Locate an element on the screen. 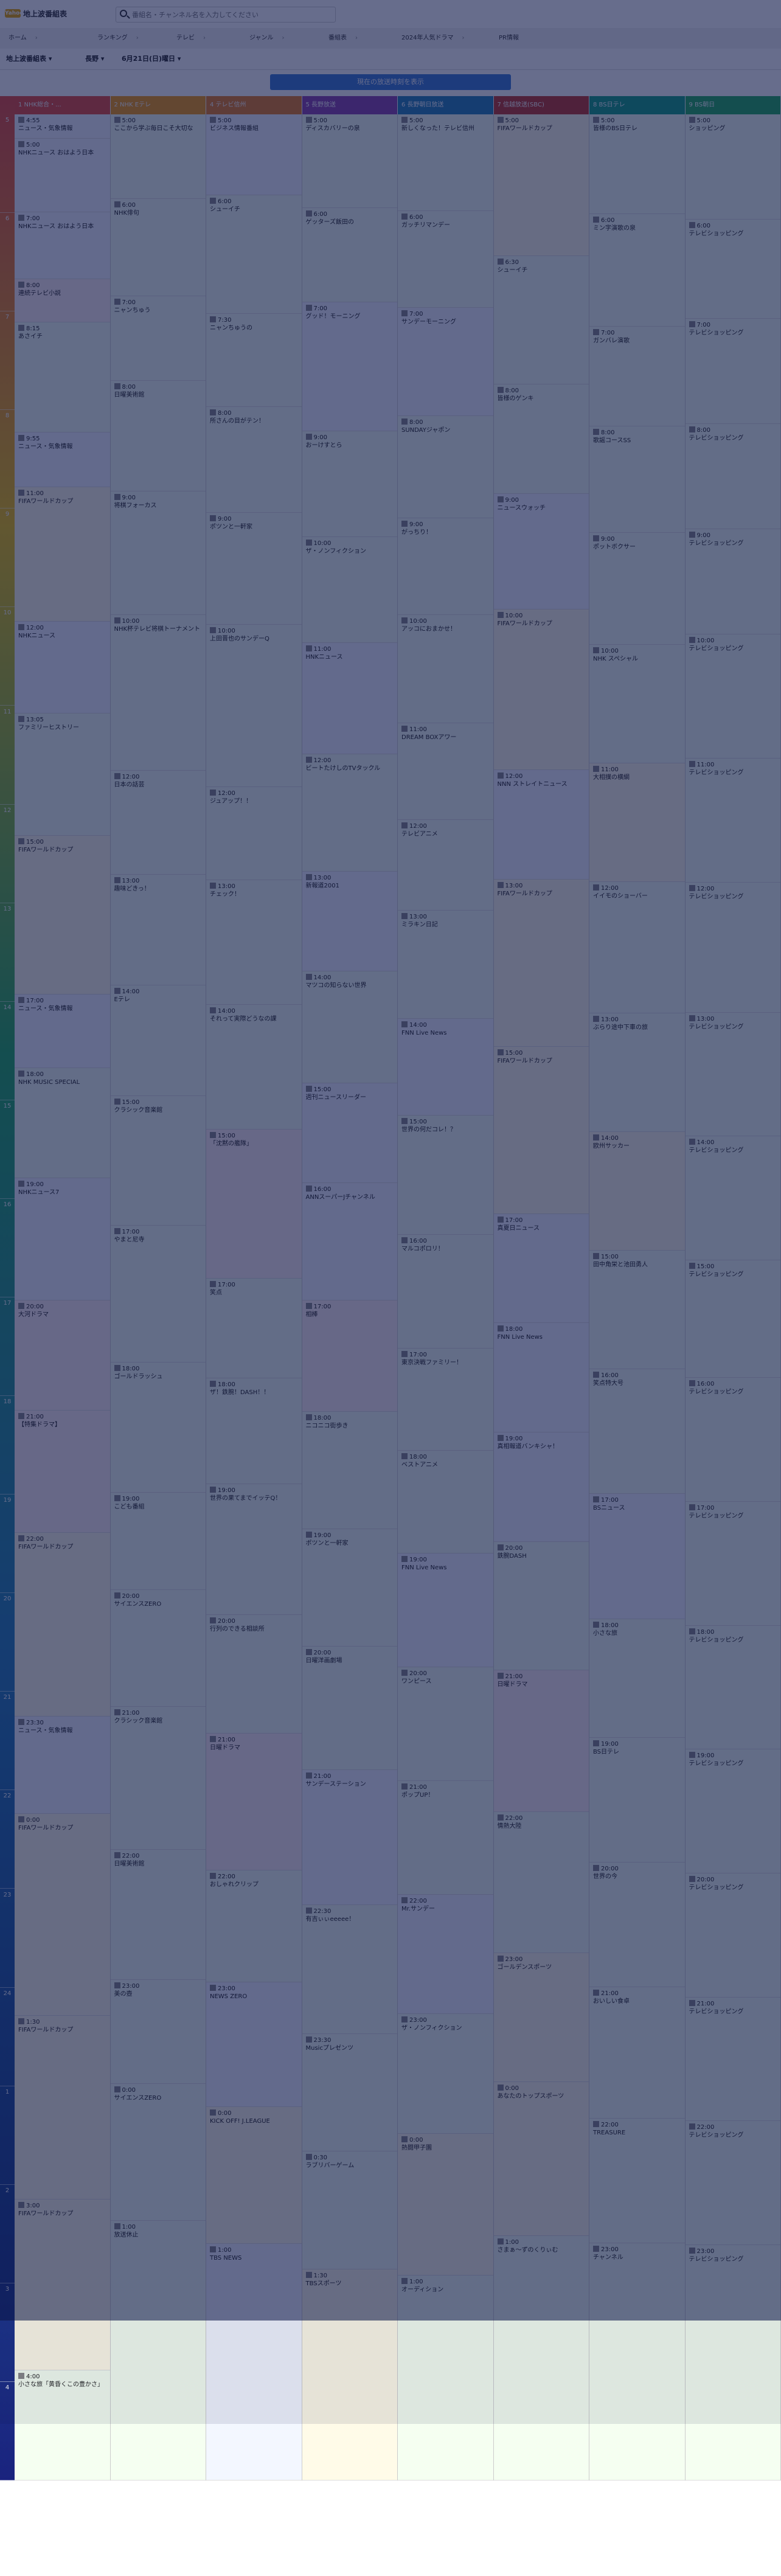 This screenshot has height=2576, width=781. program-cell: 15:00 週刊ニュースリーダー is located at coordinates (349, 1133).